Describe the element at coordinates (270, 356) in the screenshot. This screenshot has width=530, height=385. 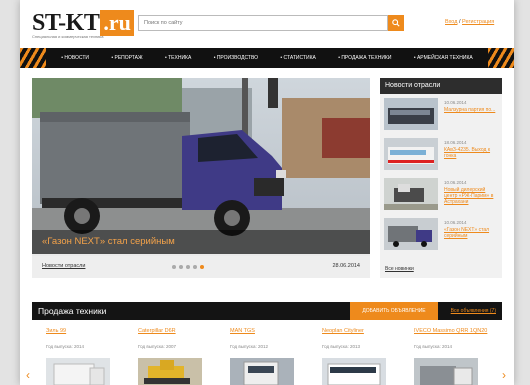
I see `sale-item: MAN TGS Год выпуска: 2012` at that location.